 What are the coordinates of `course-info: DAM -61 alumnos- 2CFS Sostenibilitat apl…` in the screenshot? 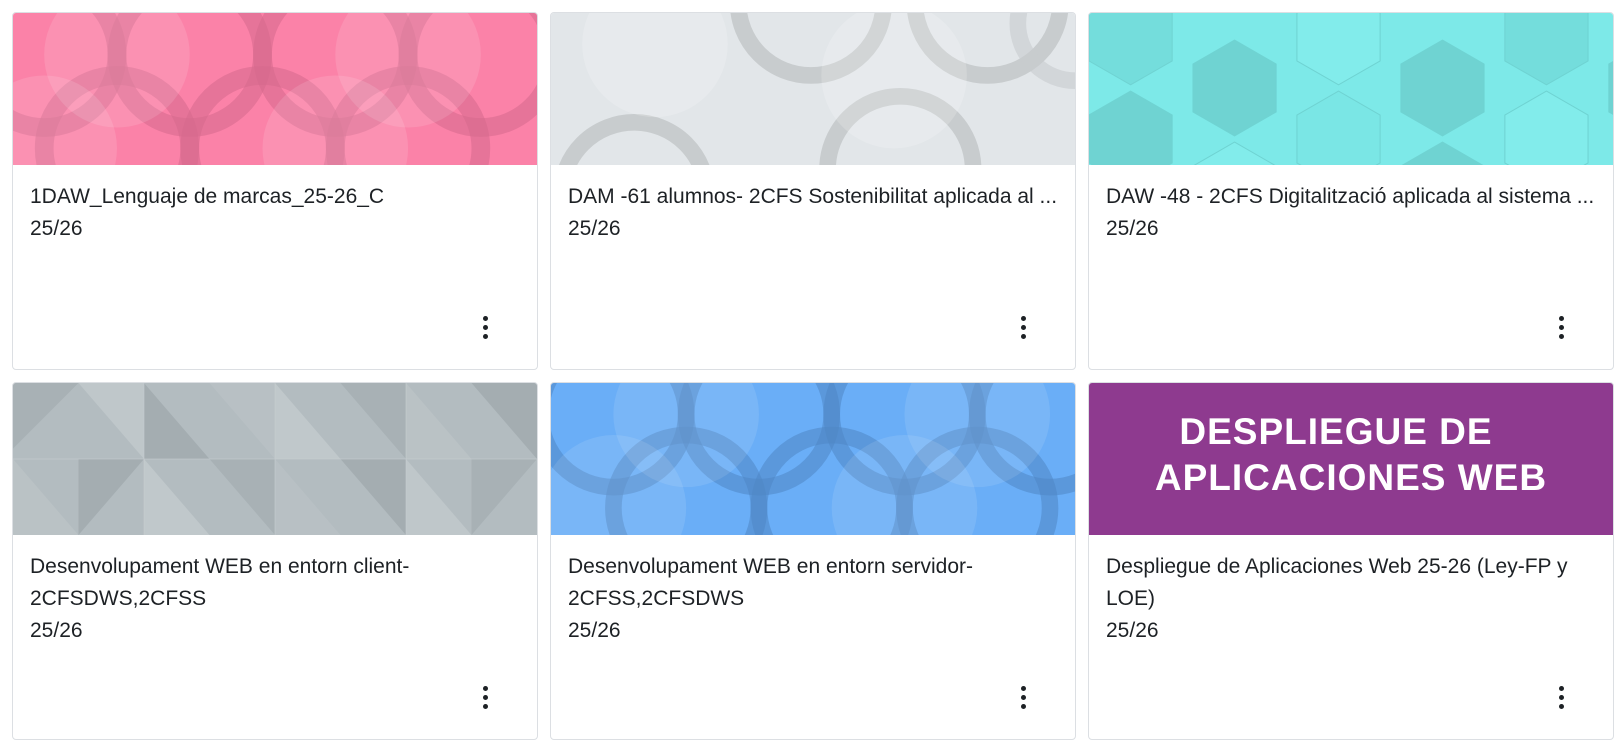 It's located at (813, 213).